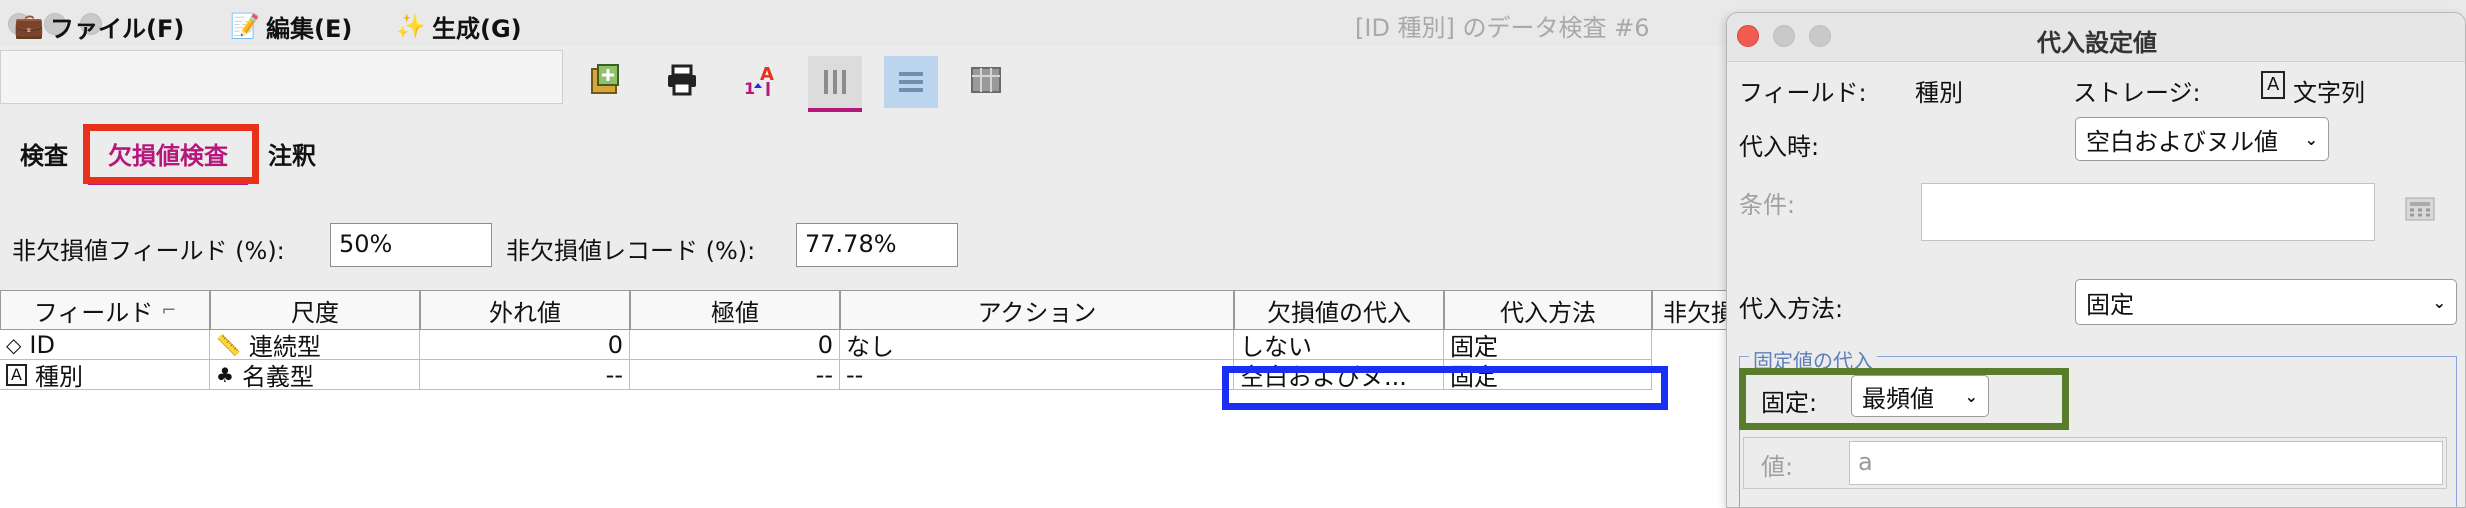 The width and height of the screenshot is (2466, 508). What do you see at coordinates (1037, 345) in the screenshot?
I see `cell-action: なし` at bounding box center [1037, 345].